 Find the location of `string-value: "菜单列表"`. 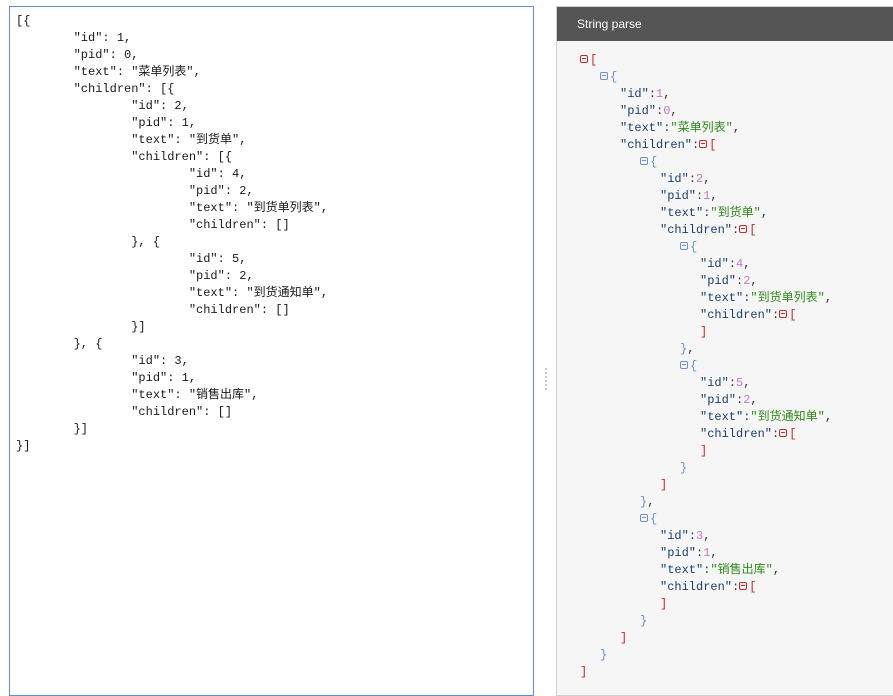

string-value: "菜单列表" is located at coordinates (701, 128).